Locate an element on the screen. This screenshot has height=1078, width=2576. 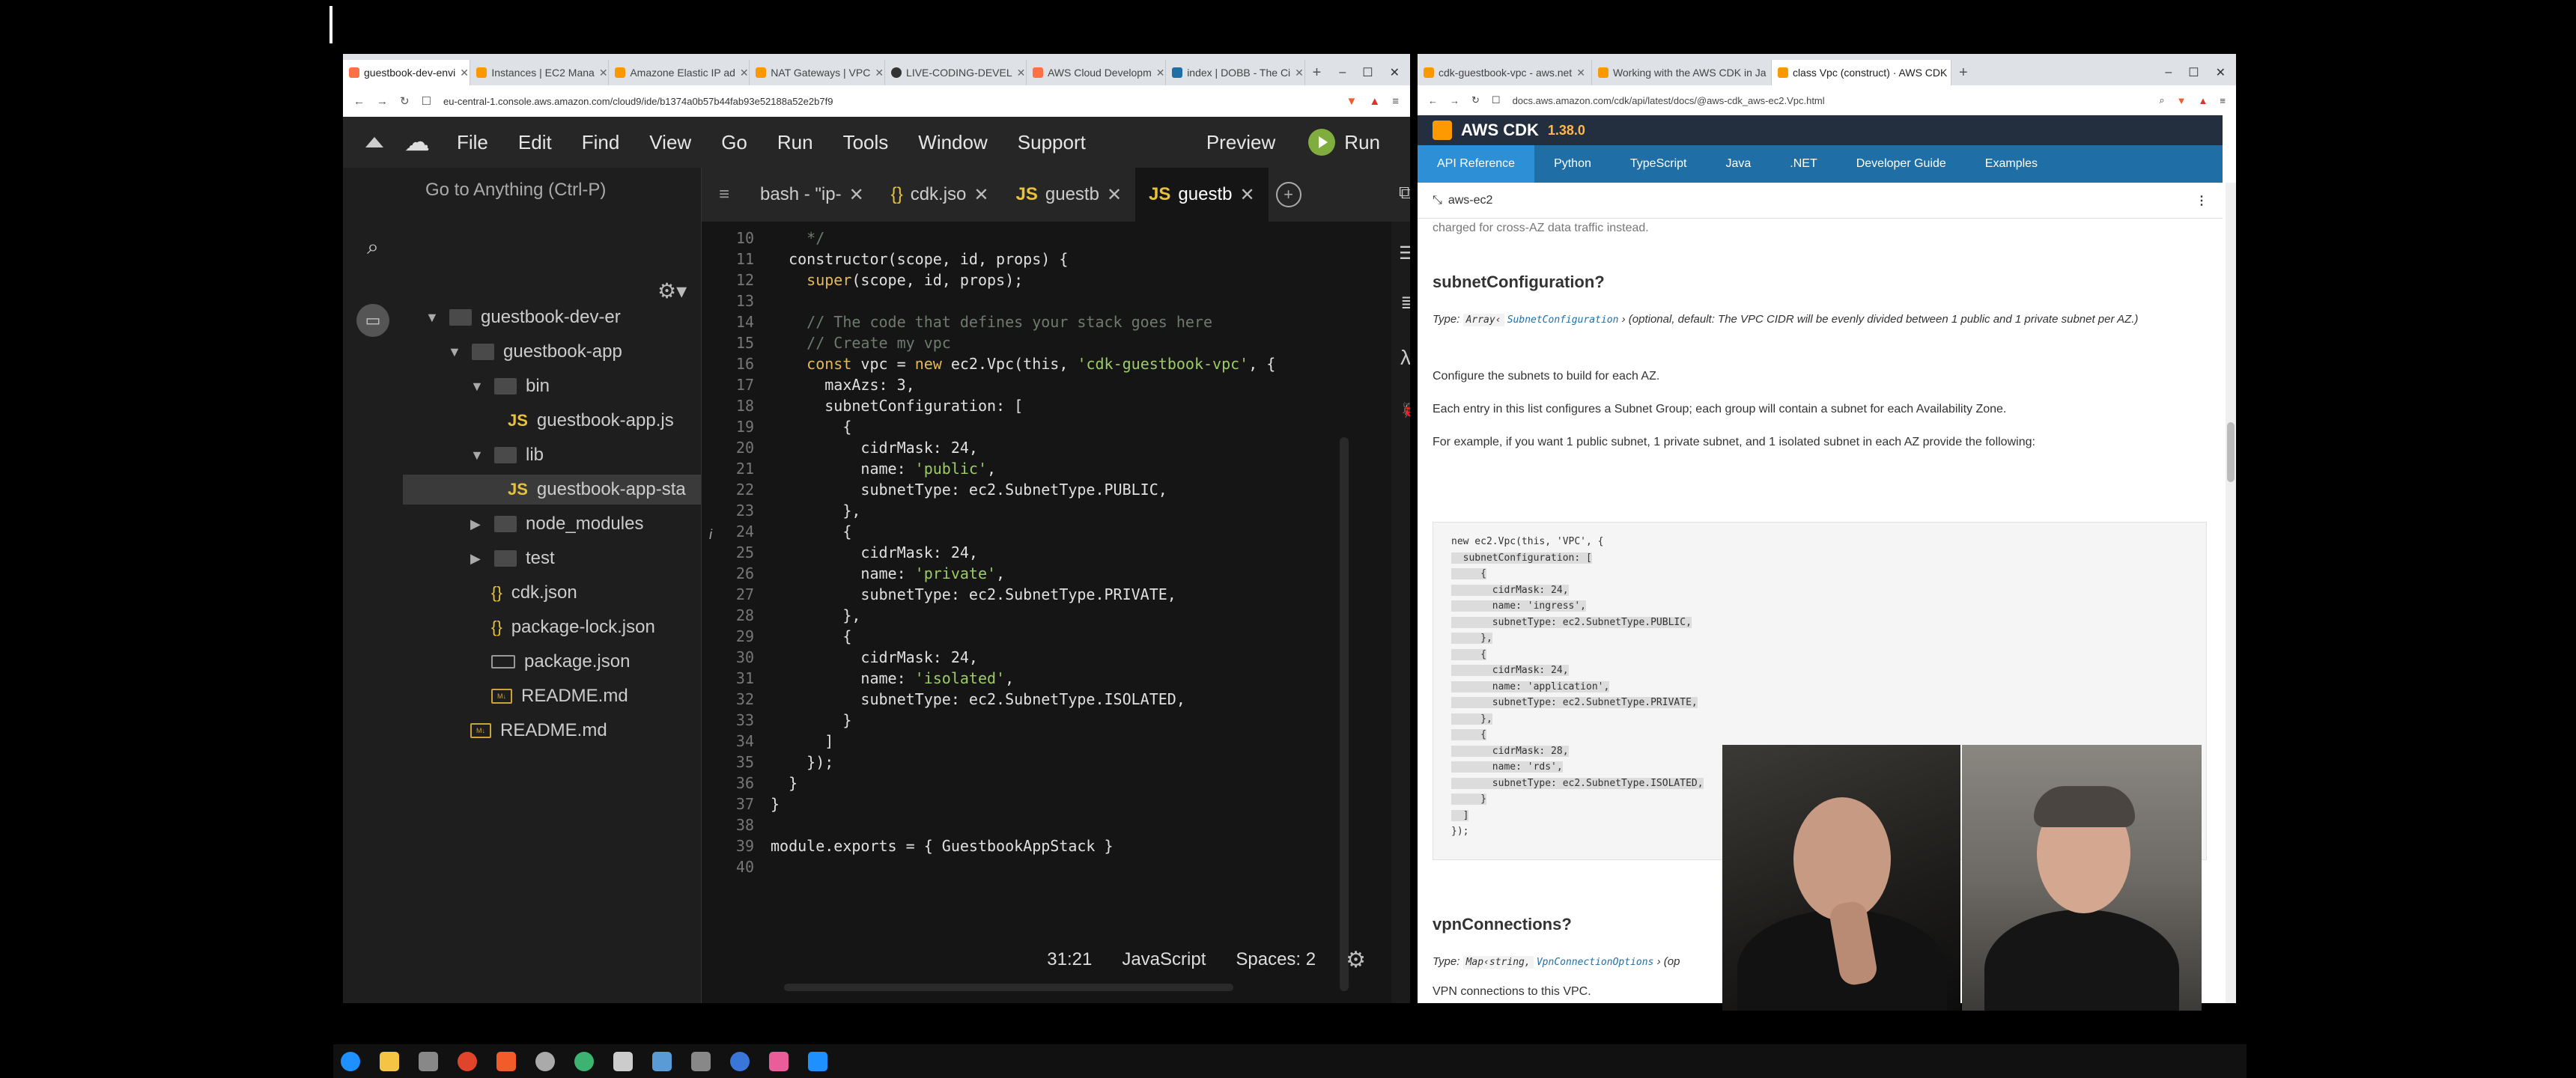
search-icon: ⌕ is located at coordinates (372, 248).